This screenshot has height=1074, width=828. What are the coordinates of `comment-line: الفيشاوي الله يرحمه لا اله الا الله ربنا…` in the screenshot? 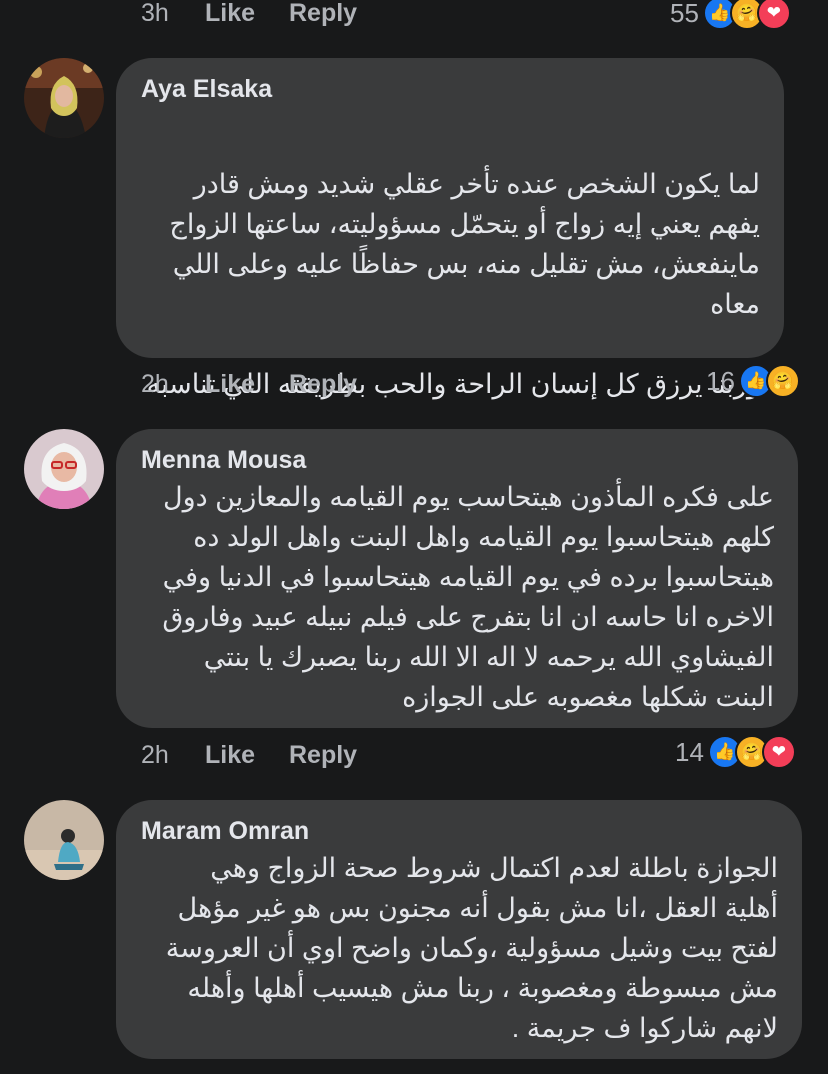 It's located at (488, 657).